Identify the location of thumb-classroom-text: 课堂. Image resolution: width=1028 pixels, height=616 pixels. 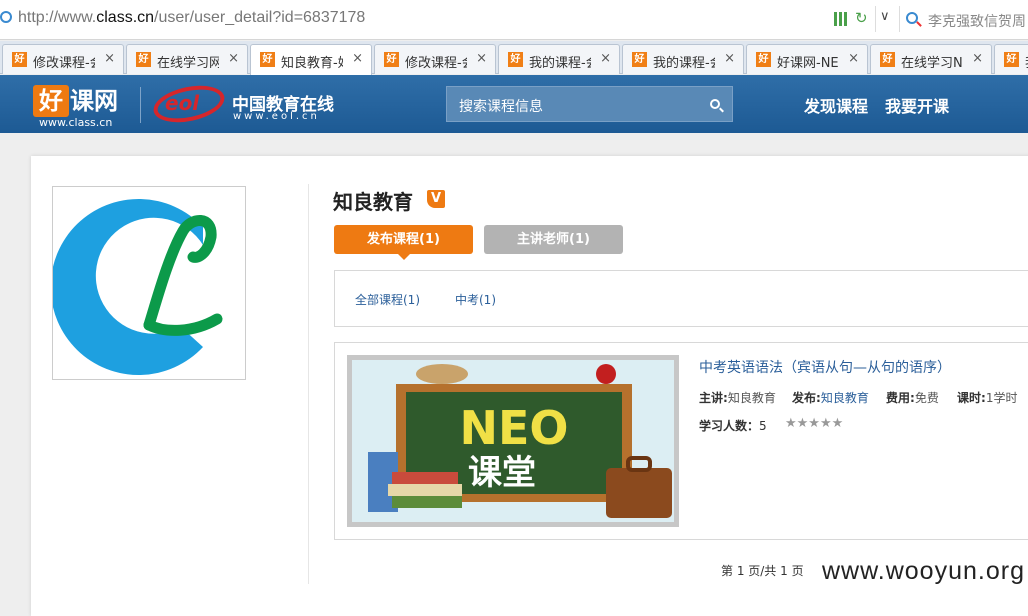
(502, 473).